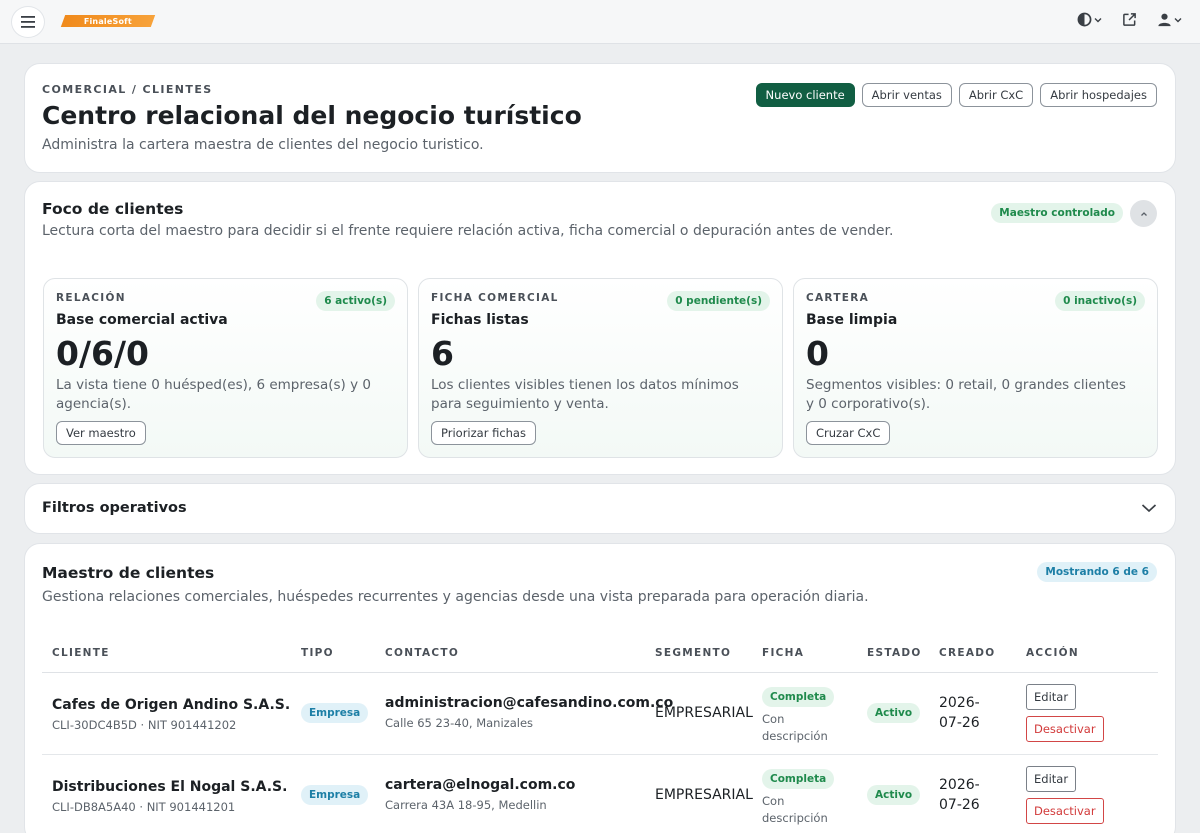  I want to click on prioritize-records-button: Priorizar fichas, so click(483, 433).